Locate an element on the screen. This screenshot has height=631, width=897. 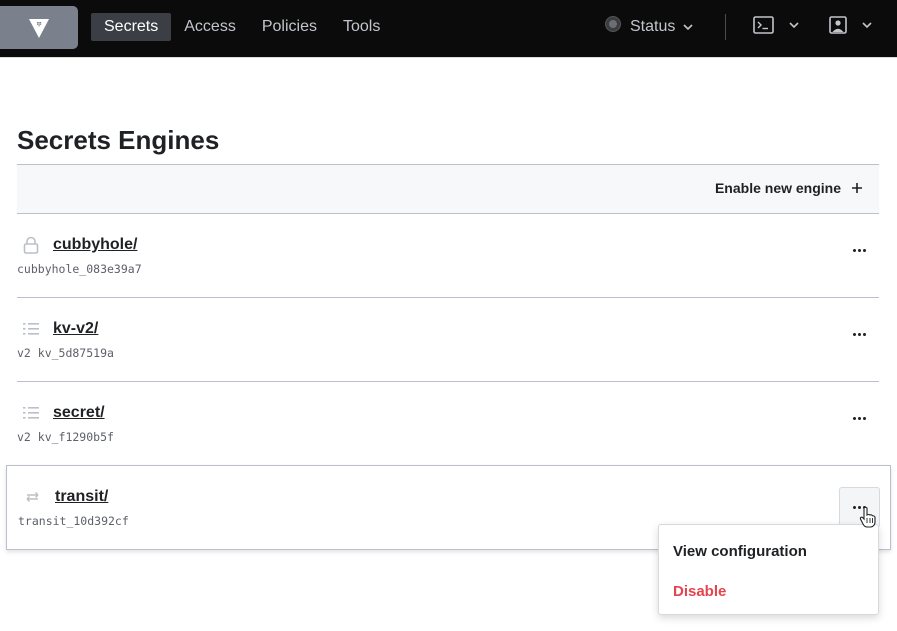
user-menu-button is located at coordinates (851, 25).